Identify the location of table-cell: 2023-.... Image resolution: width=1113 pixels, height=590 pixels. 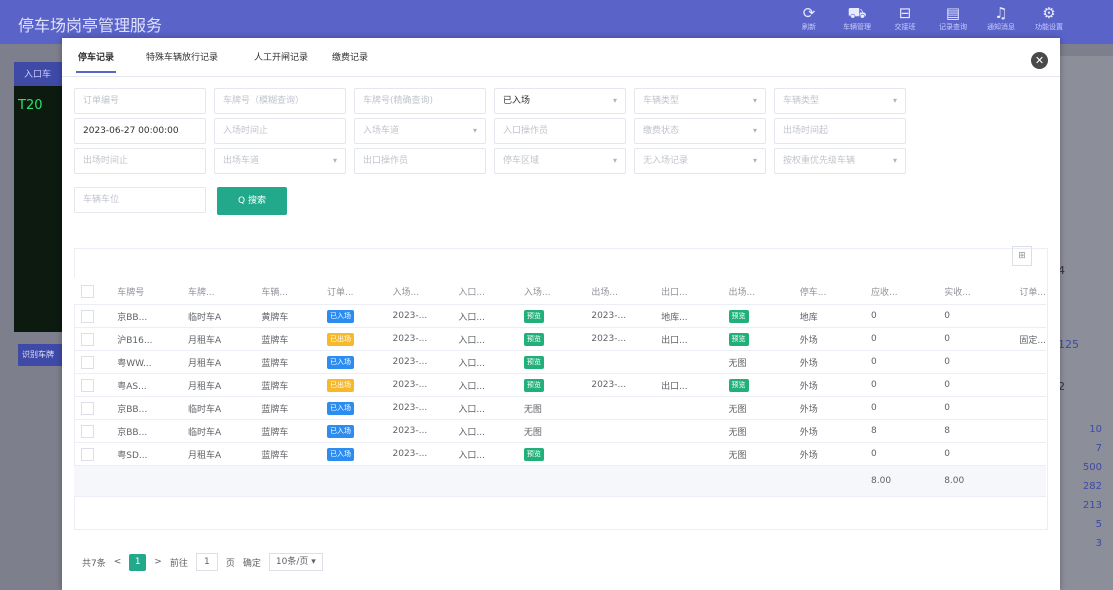
(418, 385).